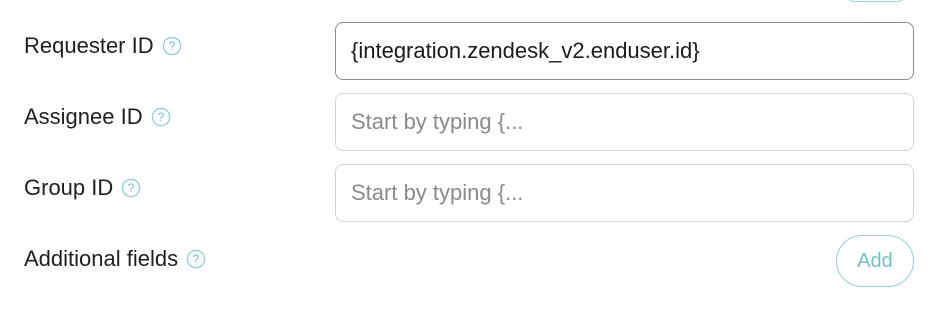 The height and width of the screenshot is (316, 934). I want to click on assignee-id-input, so click(624, 122).